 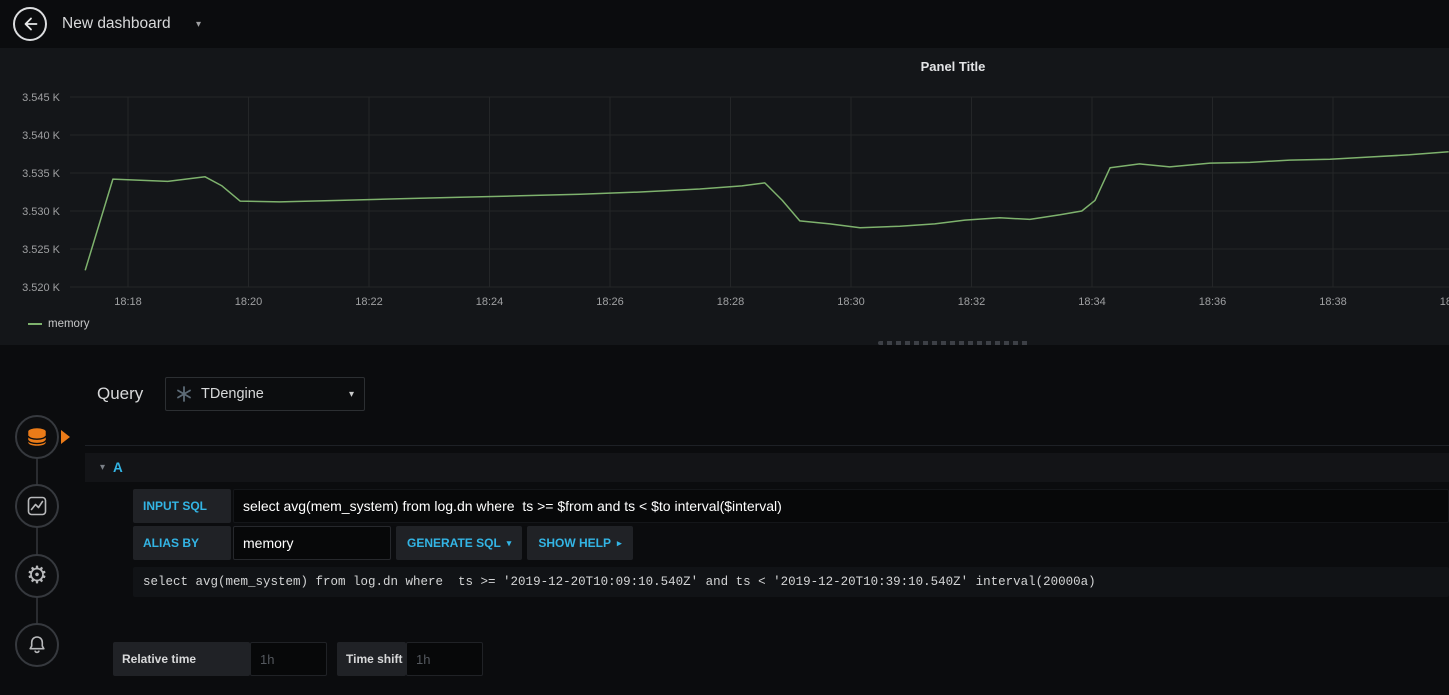 What do you see at coordinates (41, 288) in the screenshot?
I see `svg-text: 3.520 K` at bounding box center [41, 288].